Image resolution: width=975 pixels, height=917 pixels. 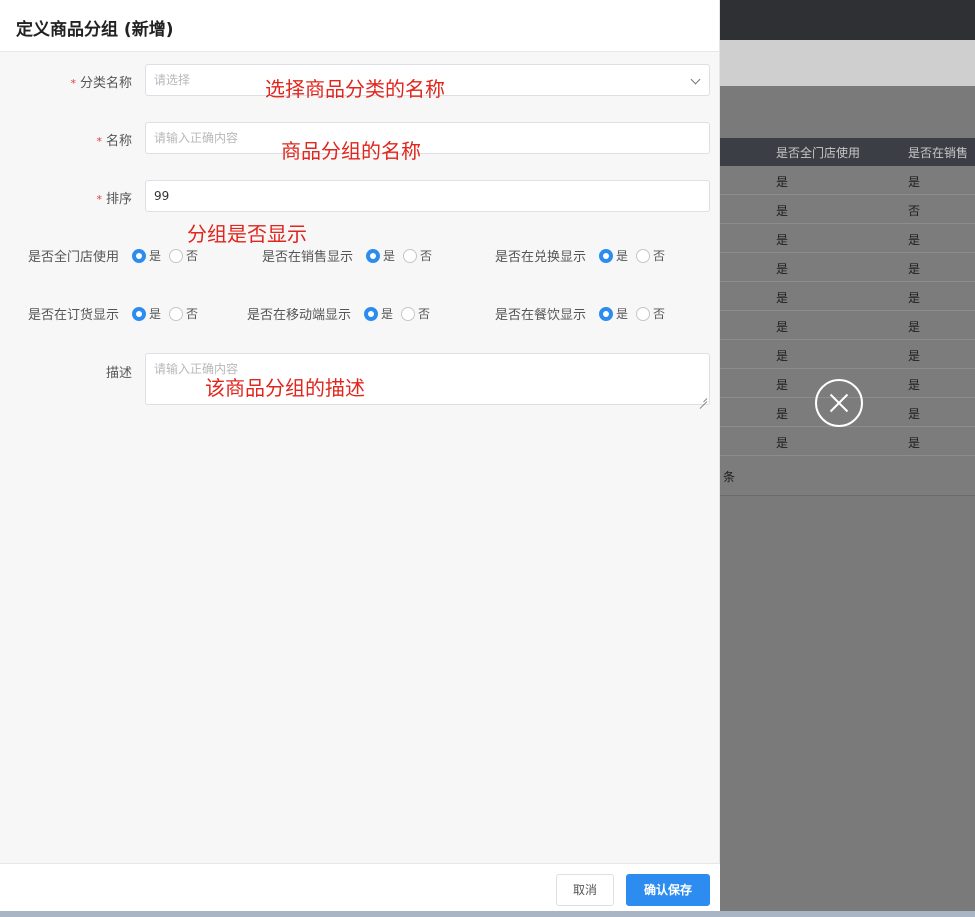 What do you see at coordinates (66, 81) in the screenshot?
I see `category-label: * 分类名称` at bounding box center [66, 81].